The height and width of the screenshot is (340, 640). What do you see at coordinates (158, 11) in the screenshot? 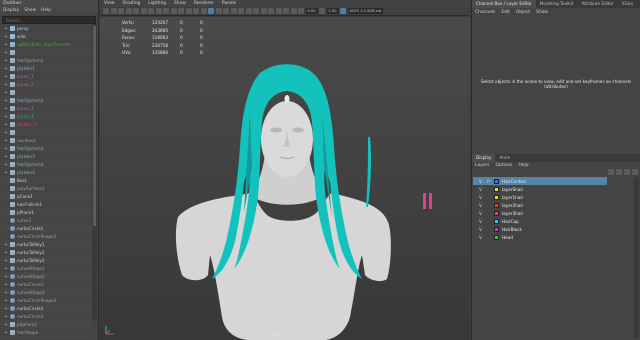
I see `film-gate-icon` at bounding box center [158, 11].